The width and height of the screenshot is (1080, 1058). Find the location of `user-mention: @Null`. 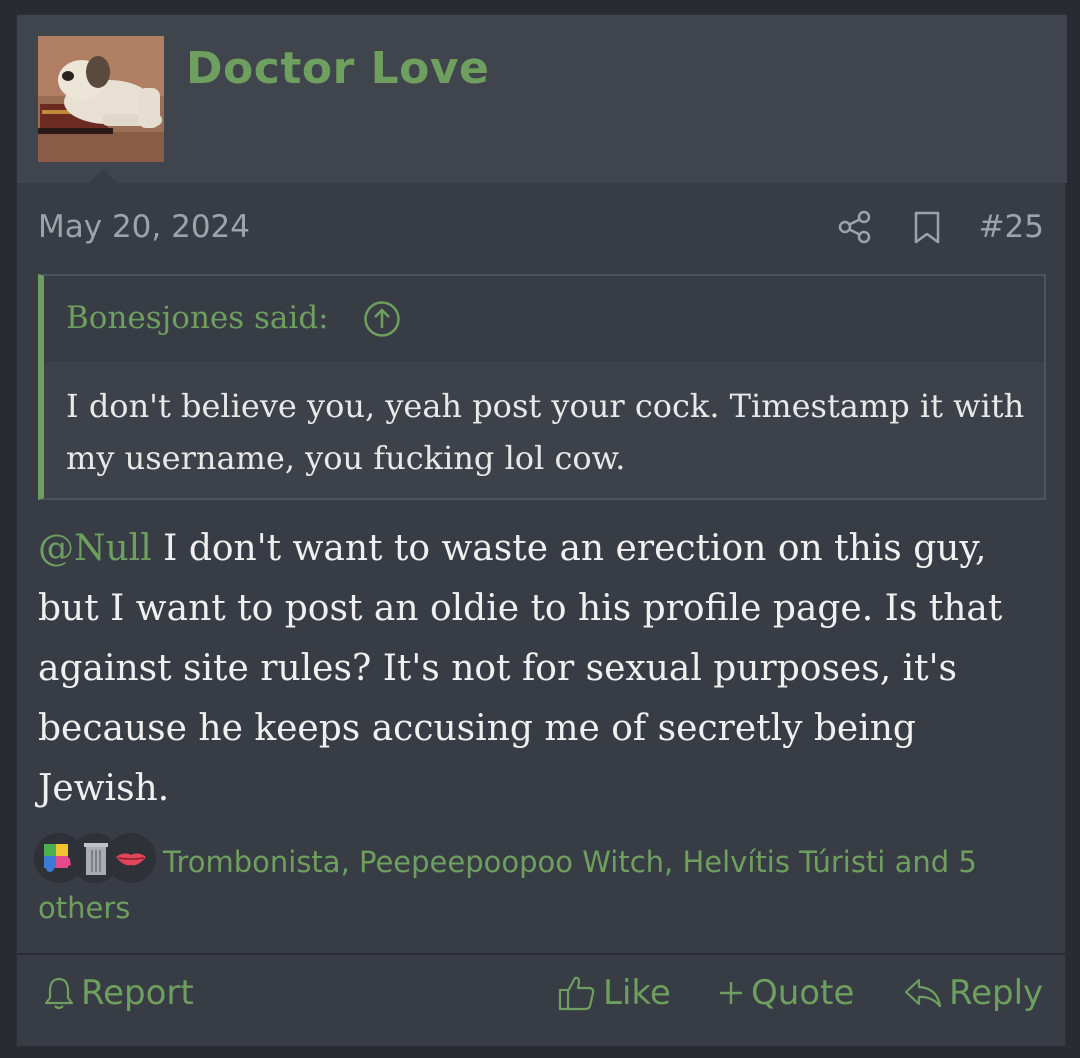

user-mention: @Null is located at coordinates (95, 548).